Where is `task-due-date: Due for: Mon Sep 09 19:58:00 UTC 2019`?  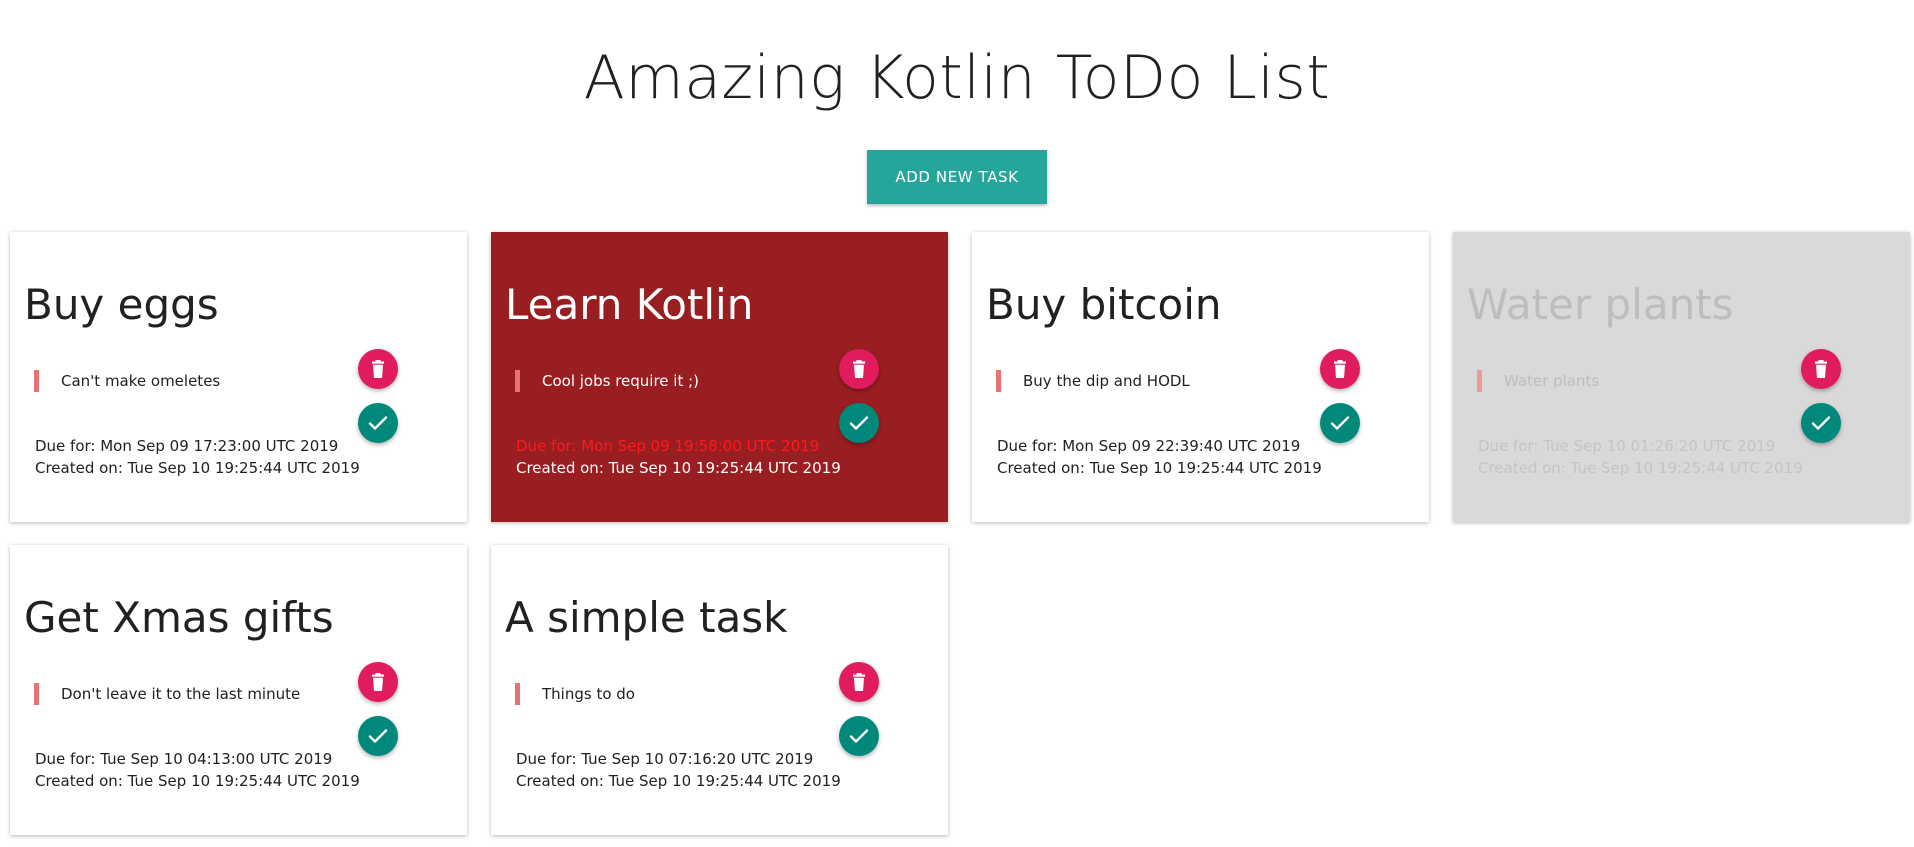
task-due-date: Due for: Mon Sep 09 19:58:00 UTC 2019 is located at coordinates (668, 446).